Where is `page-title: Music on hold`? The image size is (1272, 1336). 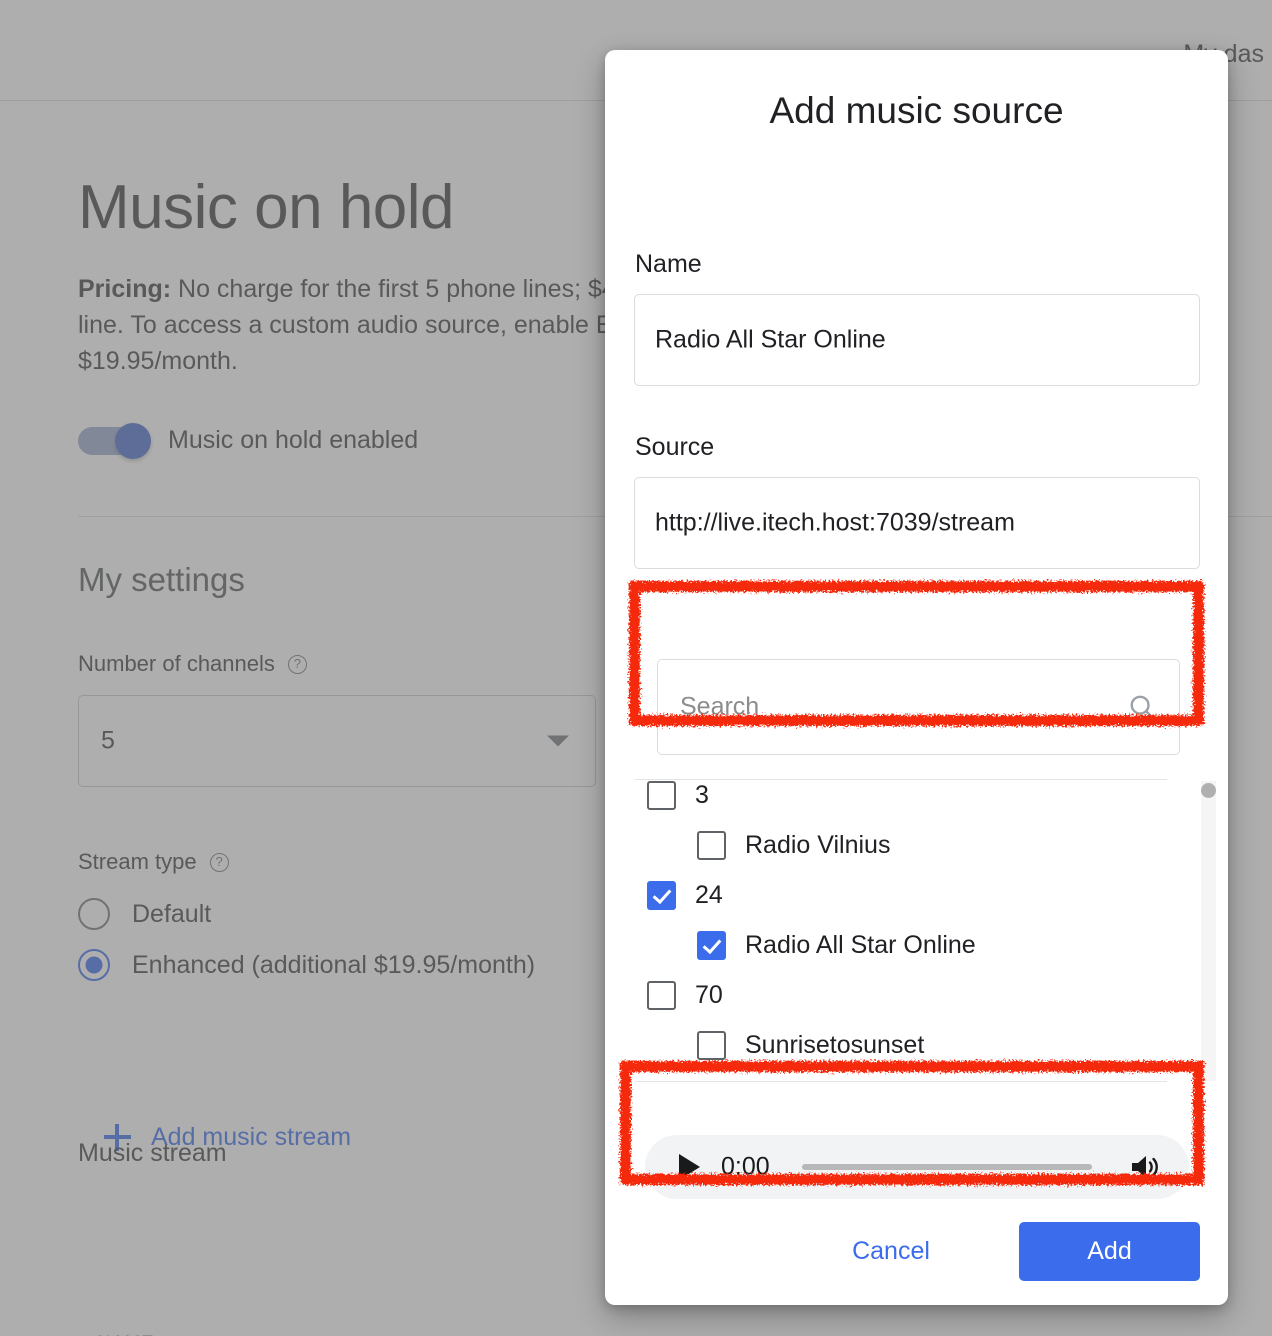 page-title: Music on hold is located at coordinates (266, 207).